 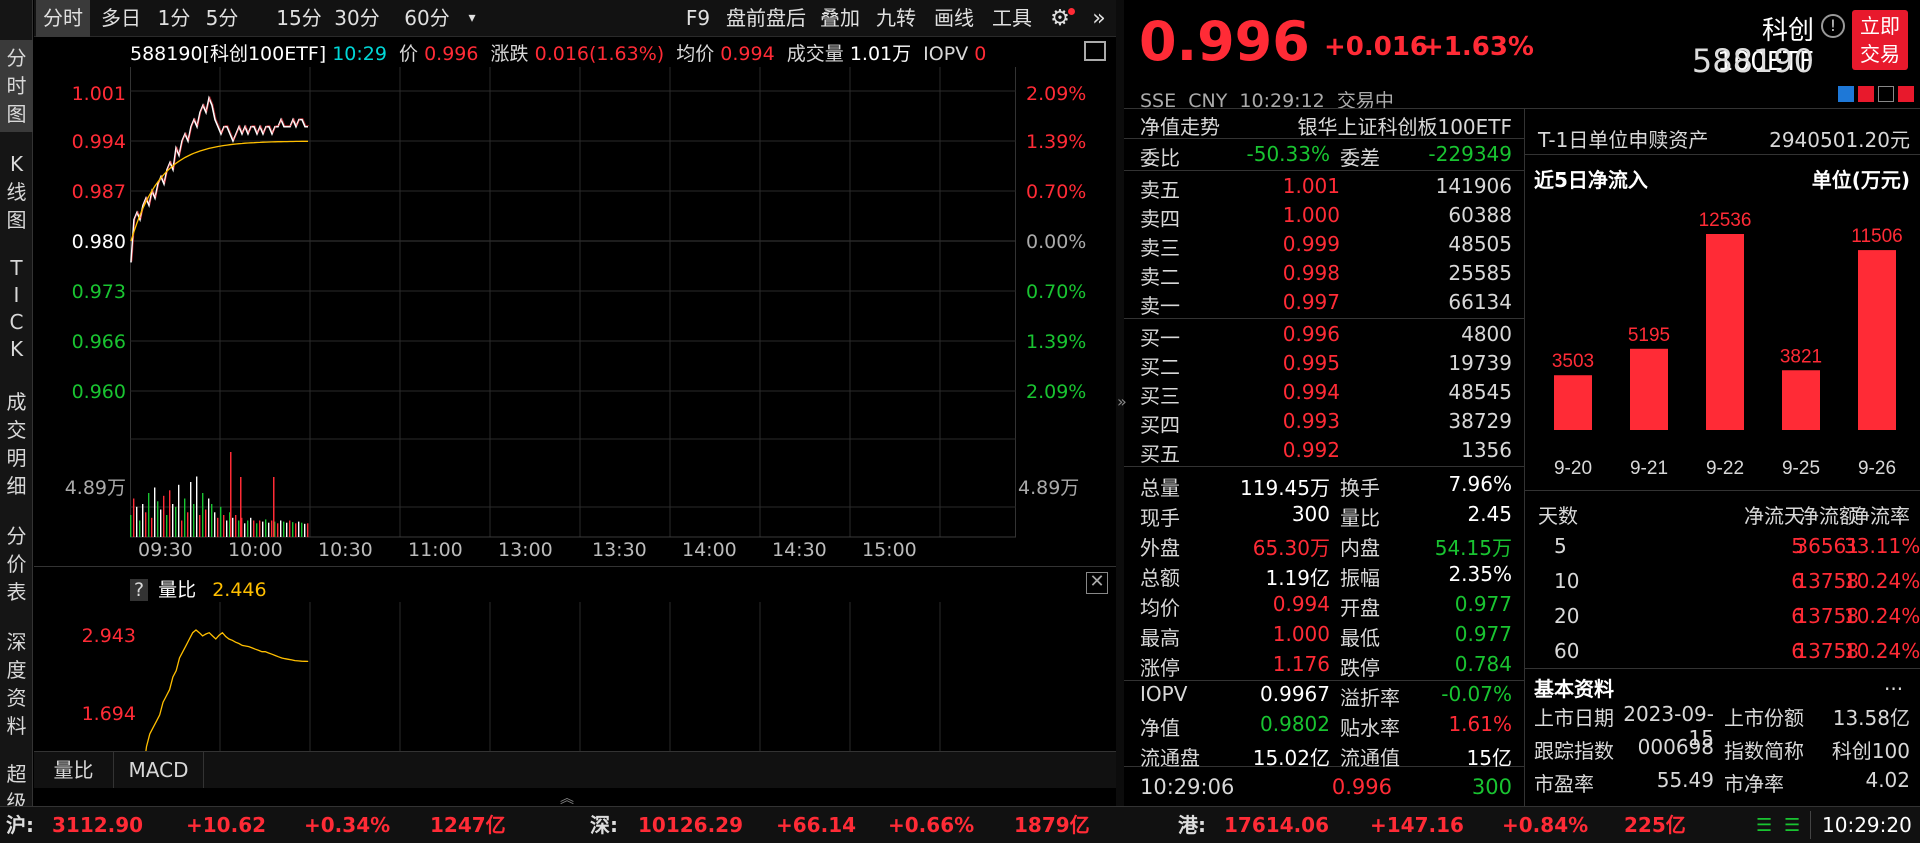 What do you see at coordinates (1160, 578) in the screenshot?
I see `stat-label: 总额` at bounding box center [1160, 578].